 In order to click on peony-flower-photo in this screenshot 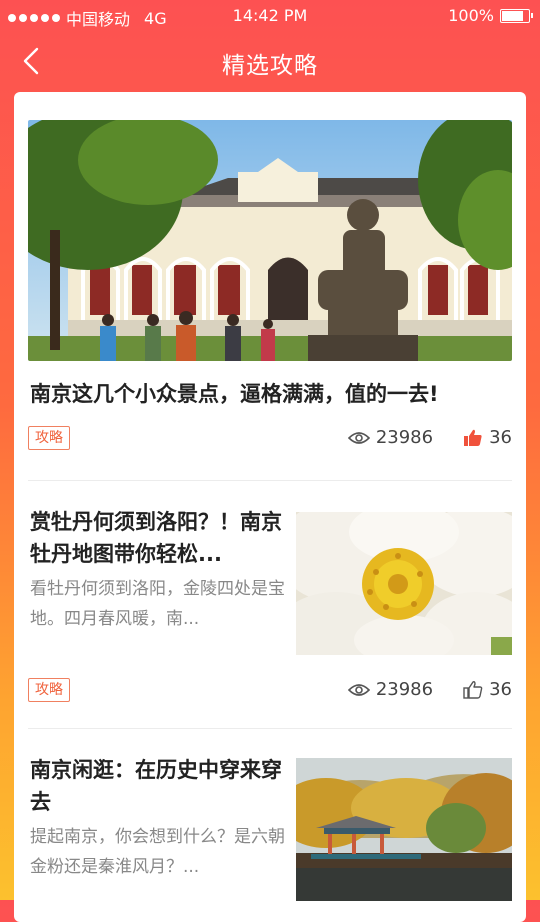, I will do `click(404, 583)`.